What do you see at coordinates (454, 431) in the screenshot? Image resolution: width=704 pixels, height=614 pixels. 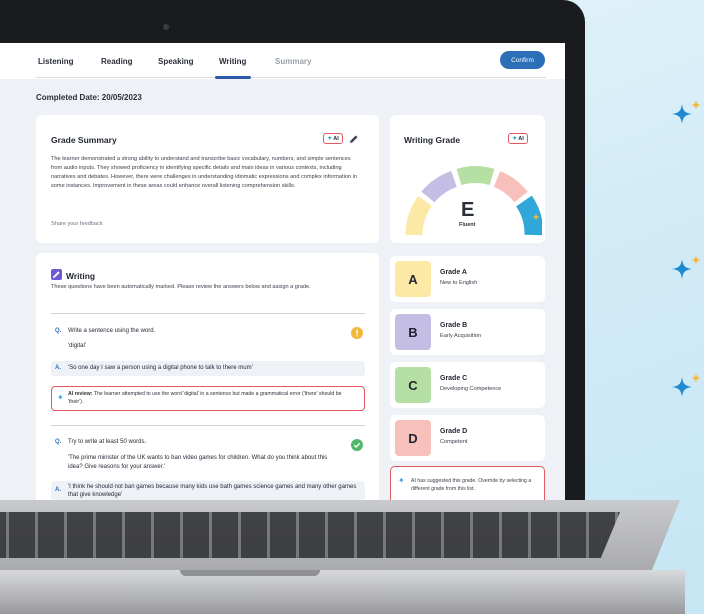 I see `grade-name: Grade D` at bounding box center [454, 431].